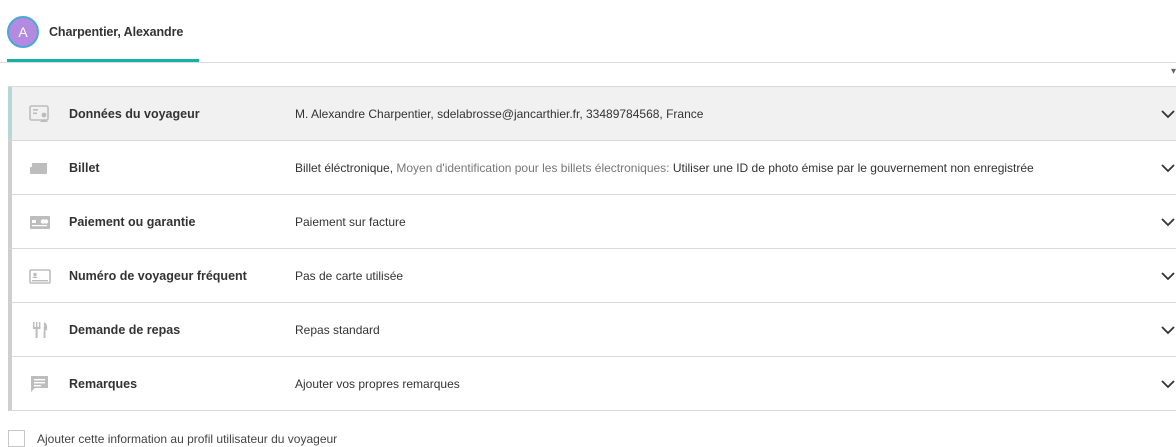  What do you see at coordinates (116, 32) in the screenshot?
I see `tab-label: Charpentier, Alexandre` at bounding box center [116, 32].